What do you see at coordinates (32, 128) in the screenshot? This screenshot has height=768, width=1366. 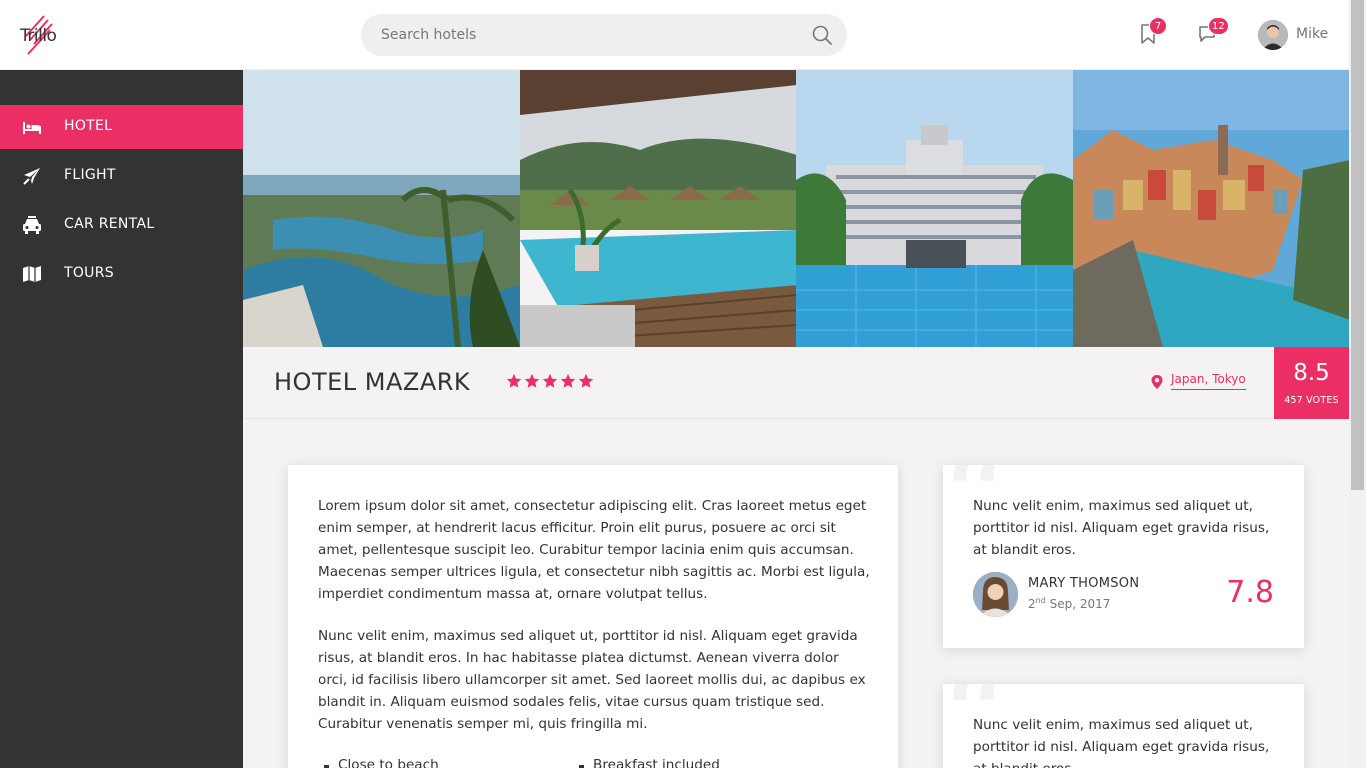 I see `bed-icon` at bounding box center [32, 128].